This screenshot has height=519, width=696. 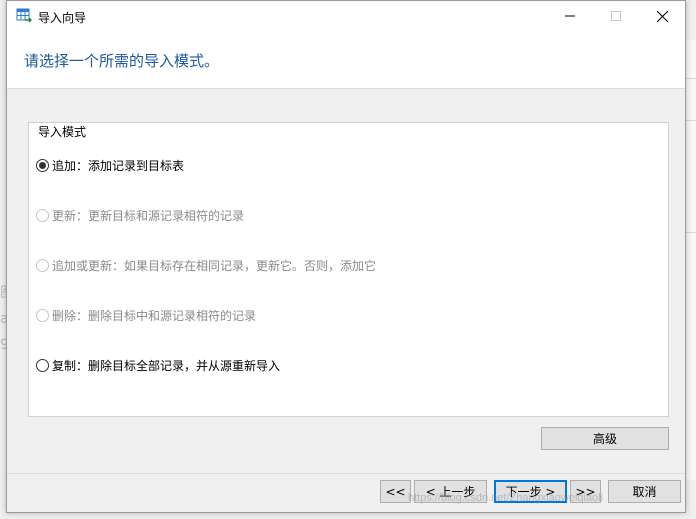 I want to click on radio-append: 追加：添加记录到目标表, so click(x=110, y=165).